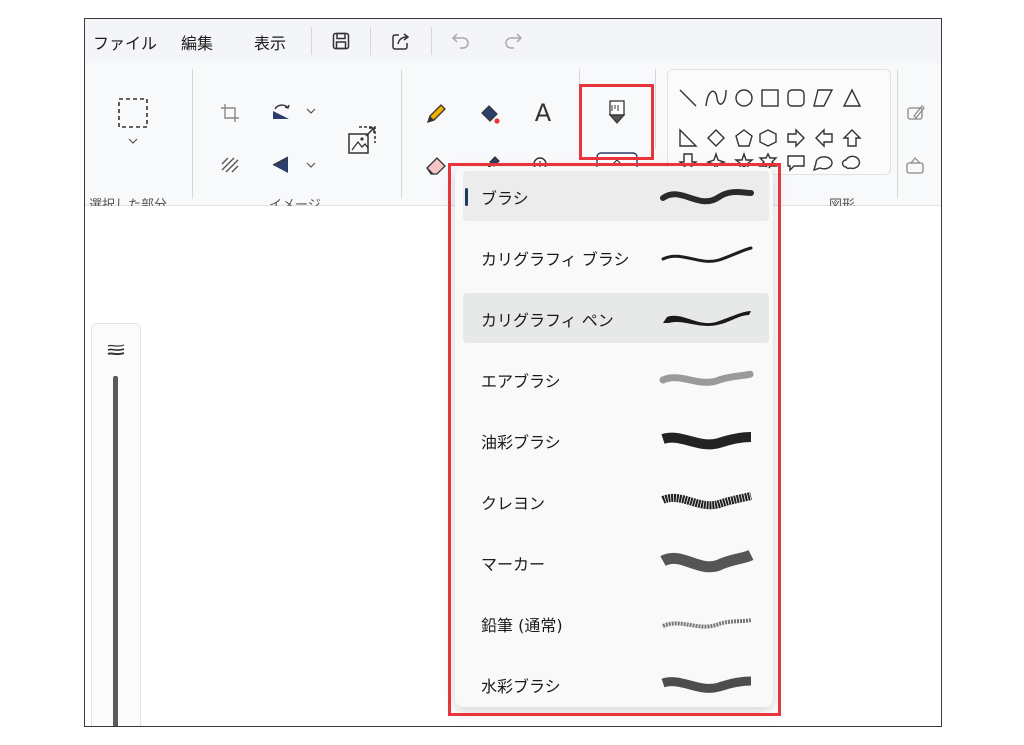  I want to click on curve-shape-icon, so click(716, 98).